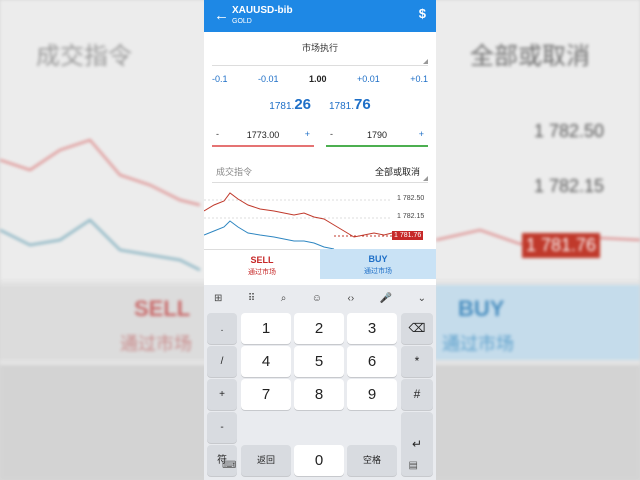 This screenshot has height=480, width=640. I want to click on sell-label: SELL, so click(262, 260).